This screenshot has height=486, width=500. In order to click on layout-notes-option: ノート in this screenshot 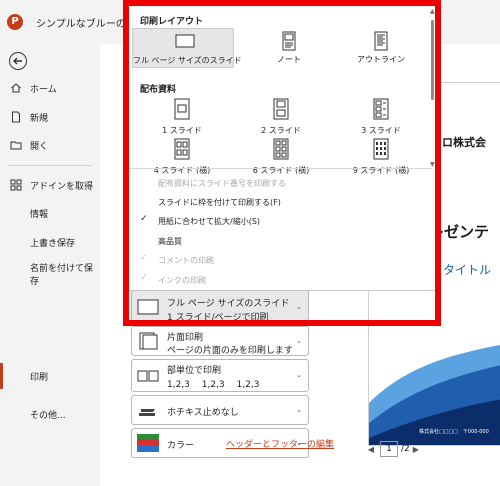, I will do `click(289, 48)`.